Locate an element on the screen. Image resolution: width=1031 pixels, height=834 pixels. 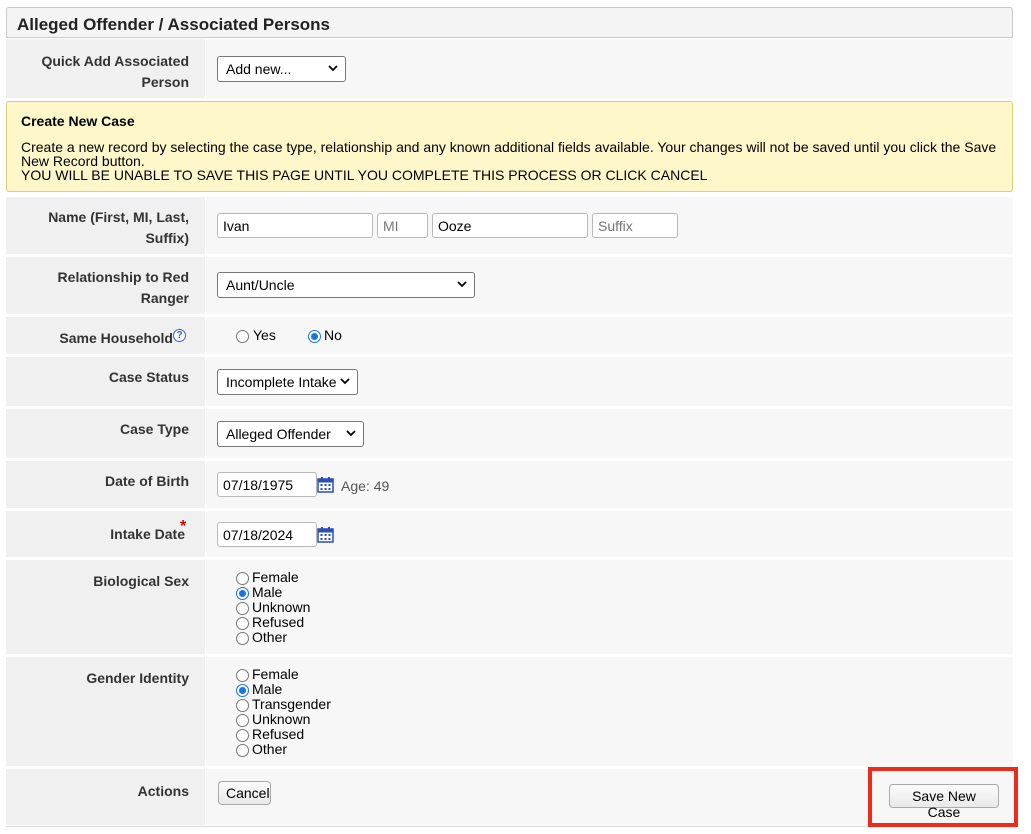
question-circle-icon: ? is located at coordinates (179, 335).